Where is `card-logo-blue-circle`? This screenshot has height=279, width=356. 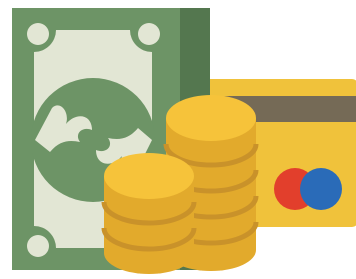
card-logo-blue-circle is located at coordinates (321, 189).